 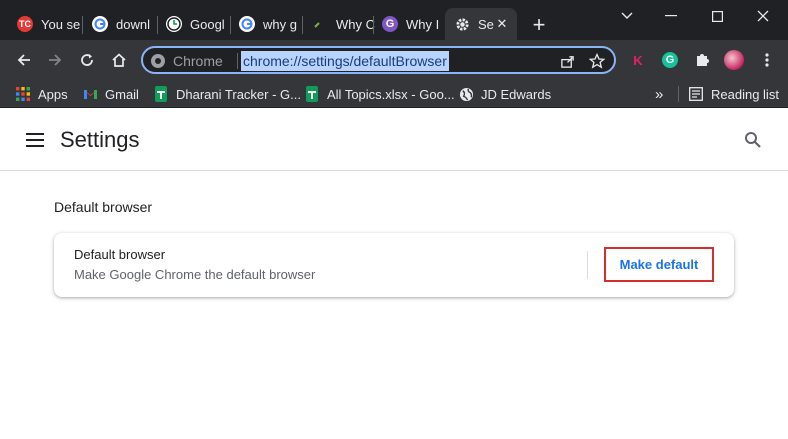 I want to click on tab-6: G Why I, so click(x=408, y=24).